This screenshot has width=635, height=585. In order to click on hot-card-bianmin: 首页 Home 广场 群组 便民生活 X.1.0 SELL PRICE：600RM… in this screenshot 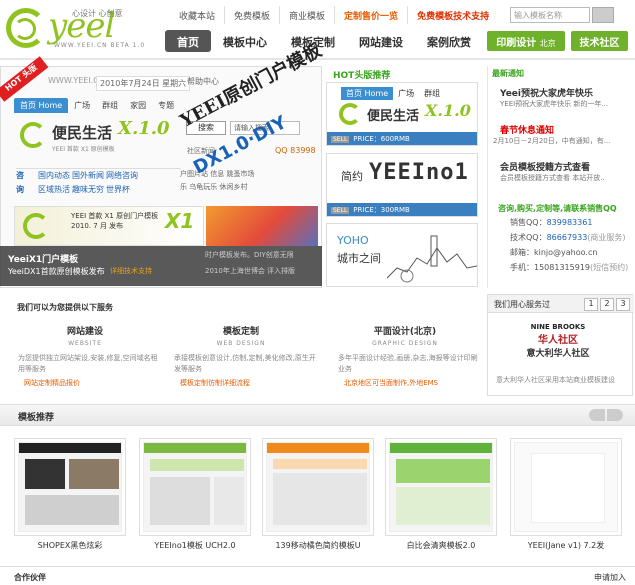, I will do `click(402, 114)`.